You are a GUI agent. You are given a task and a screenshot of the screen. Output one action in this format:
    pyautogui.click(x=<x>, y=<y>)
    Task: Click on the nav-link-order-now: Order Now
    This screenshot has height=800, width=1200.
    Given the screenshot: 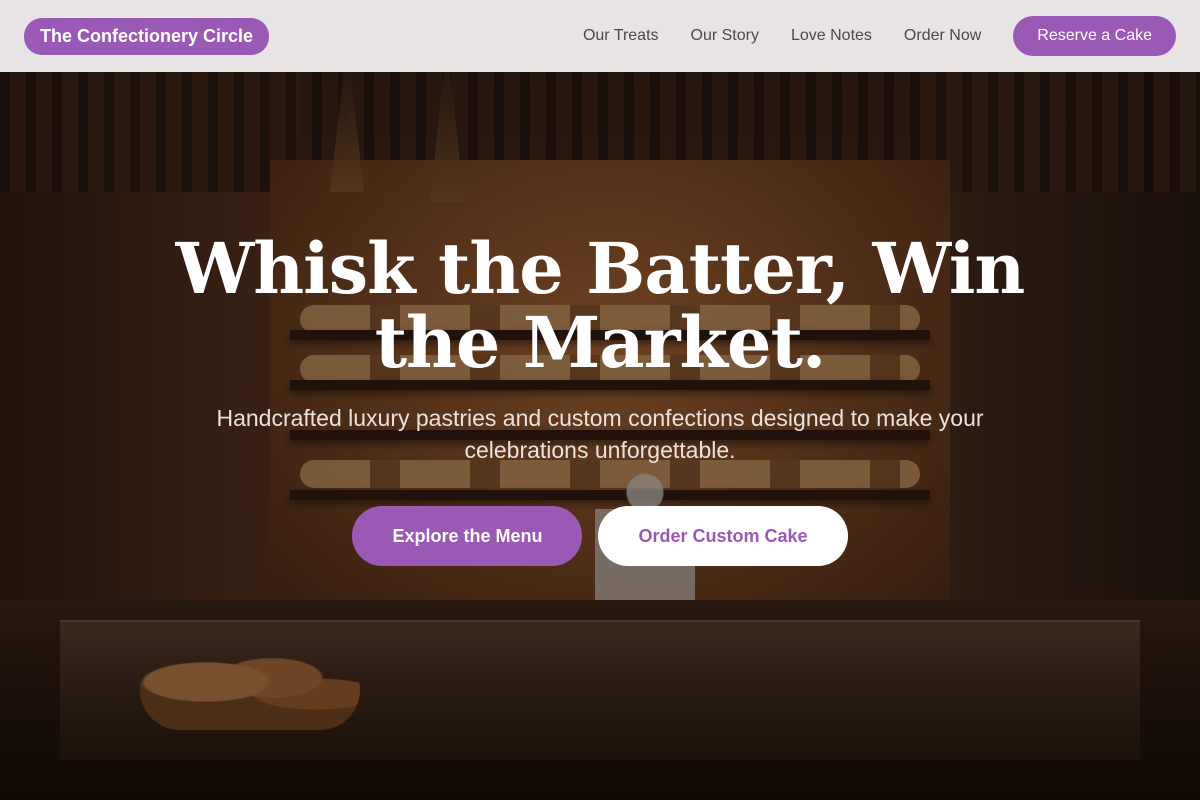 What is the action you would take?
    pyautogui.click(x=942, y=36)
    